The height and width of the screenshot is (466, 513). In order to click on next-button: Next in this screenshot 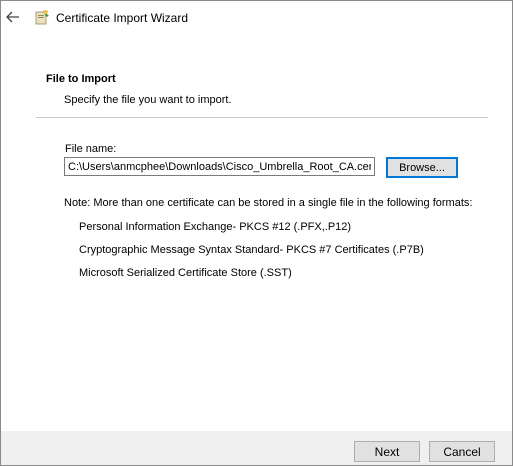, I will do `click(387, 451)`.